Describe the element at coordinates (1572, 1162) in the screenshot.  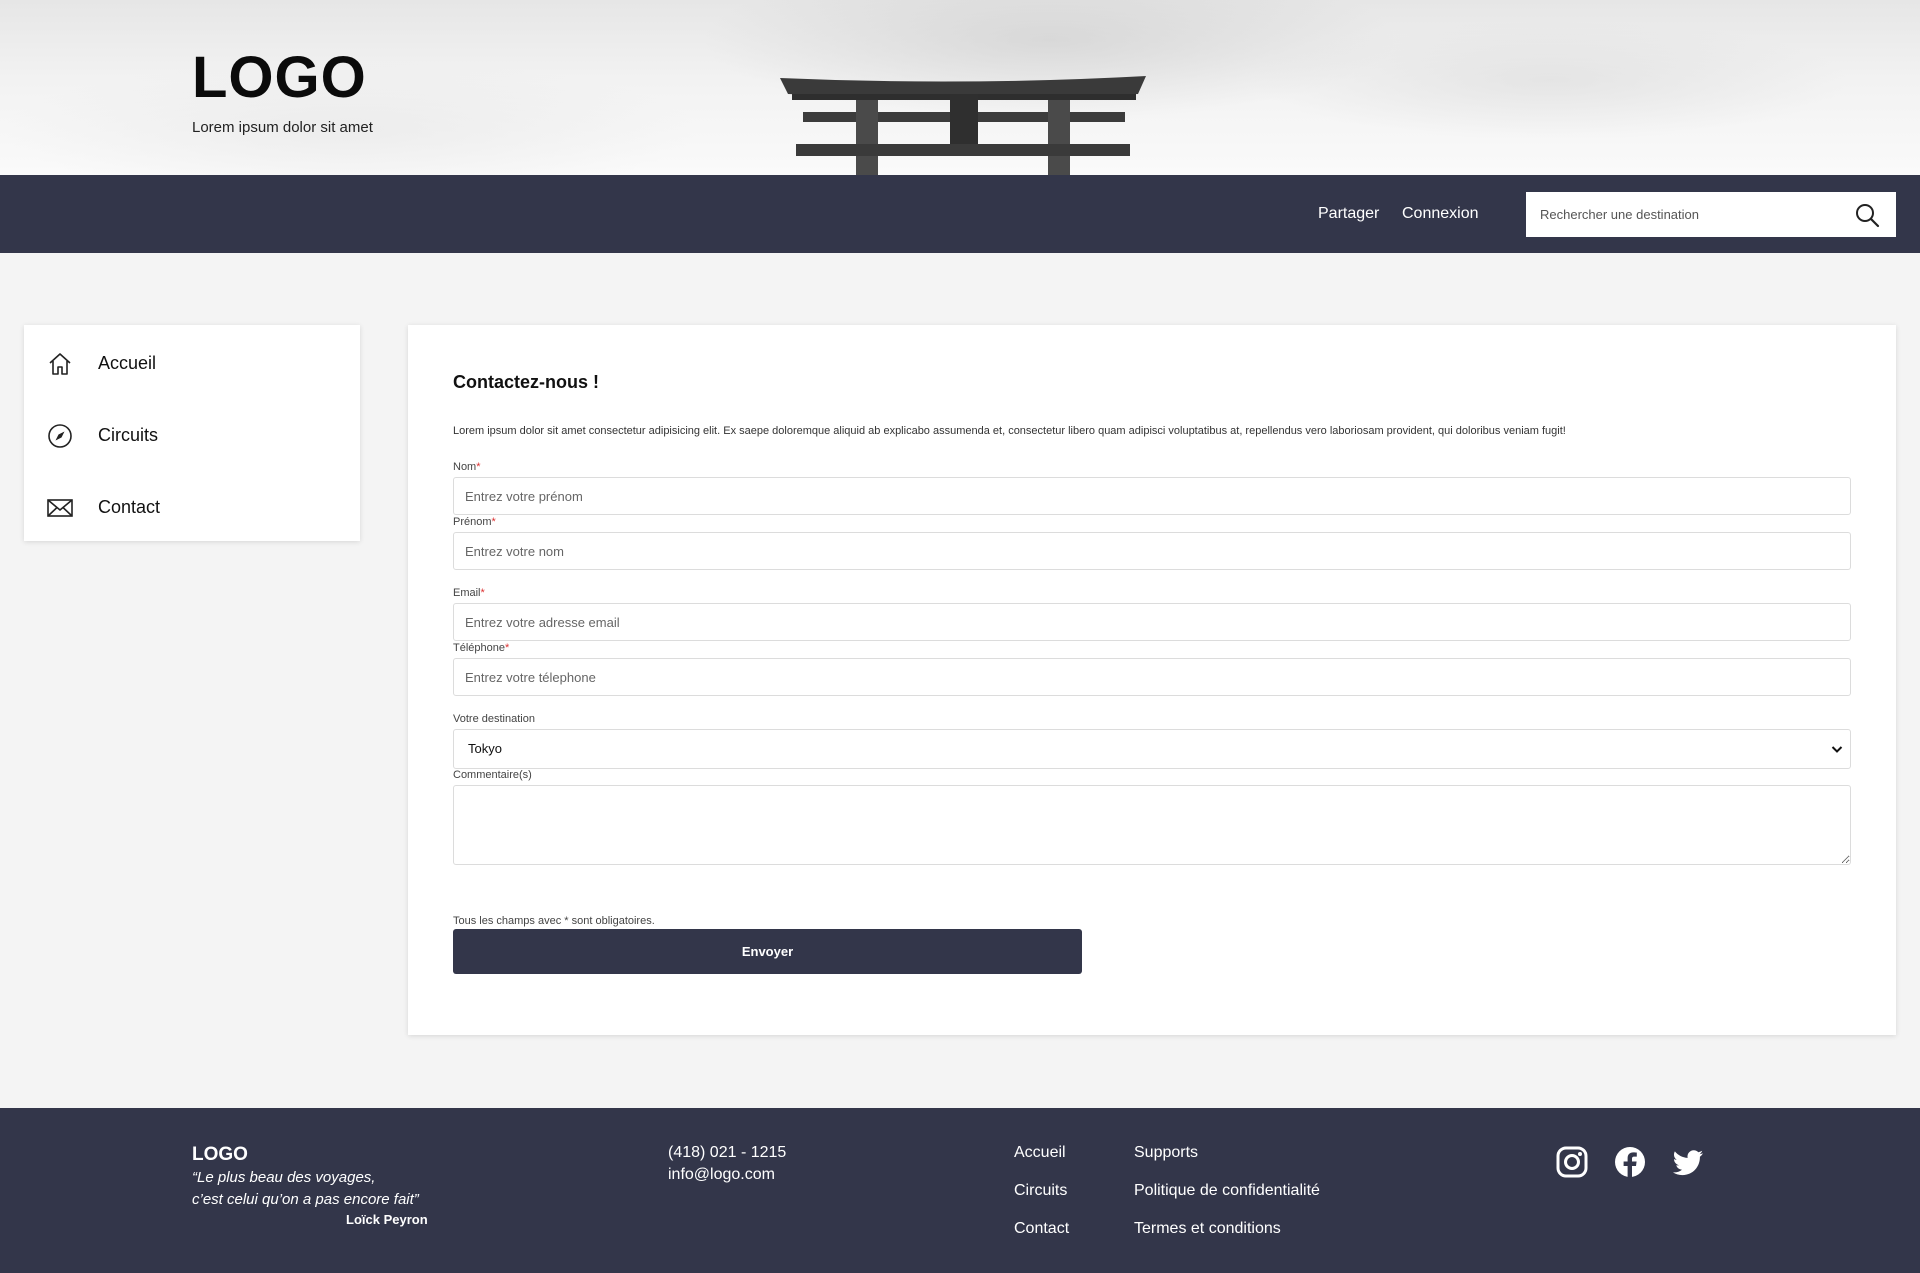
I see `instagram-icon` at that location.